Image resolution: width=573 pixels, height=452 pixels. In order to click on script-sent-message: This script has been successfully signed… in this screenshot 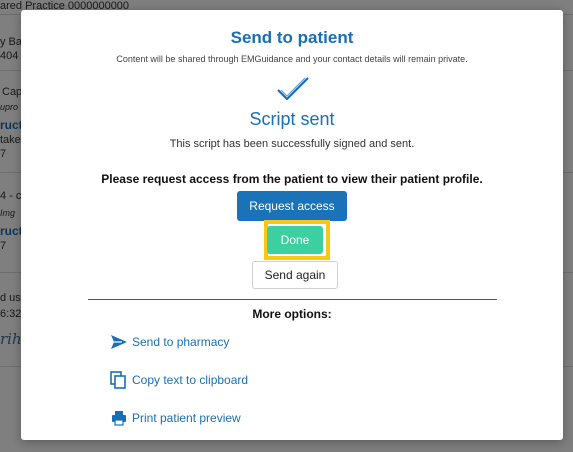, I will do `click(292, 144)`.